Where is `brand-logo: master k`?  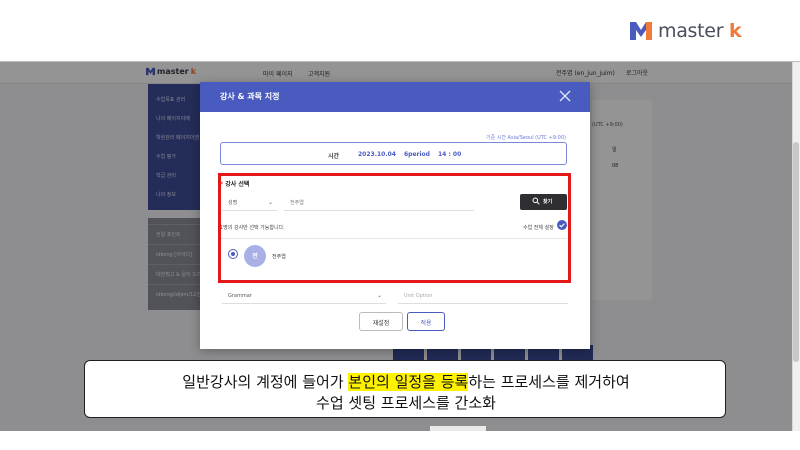
brand-logo: master k is located at coordinates (686, 31).